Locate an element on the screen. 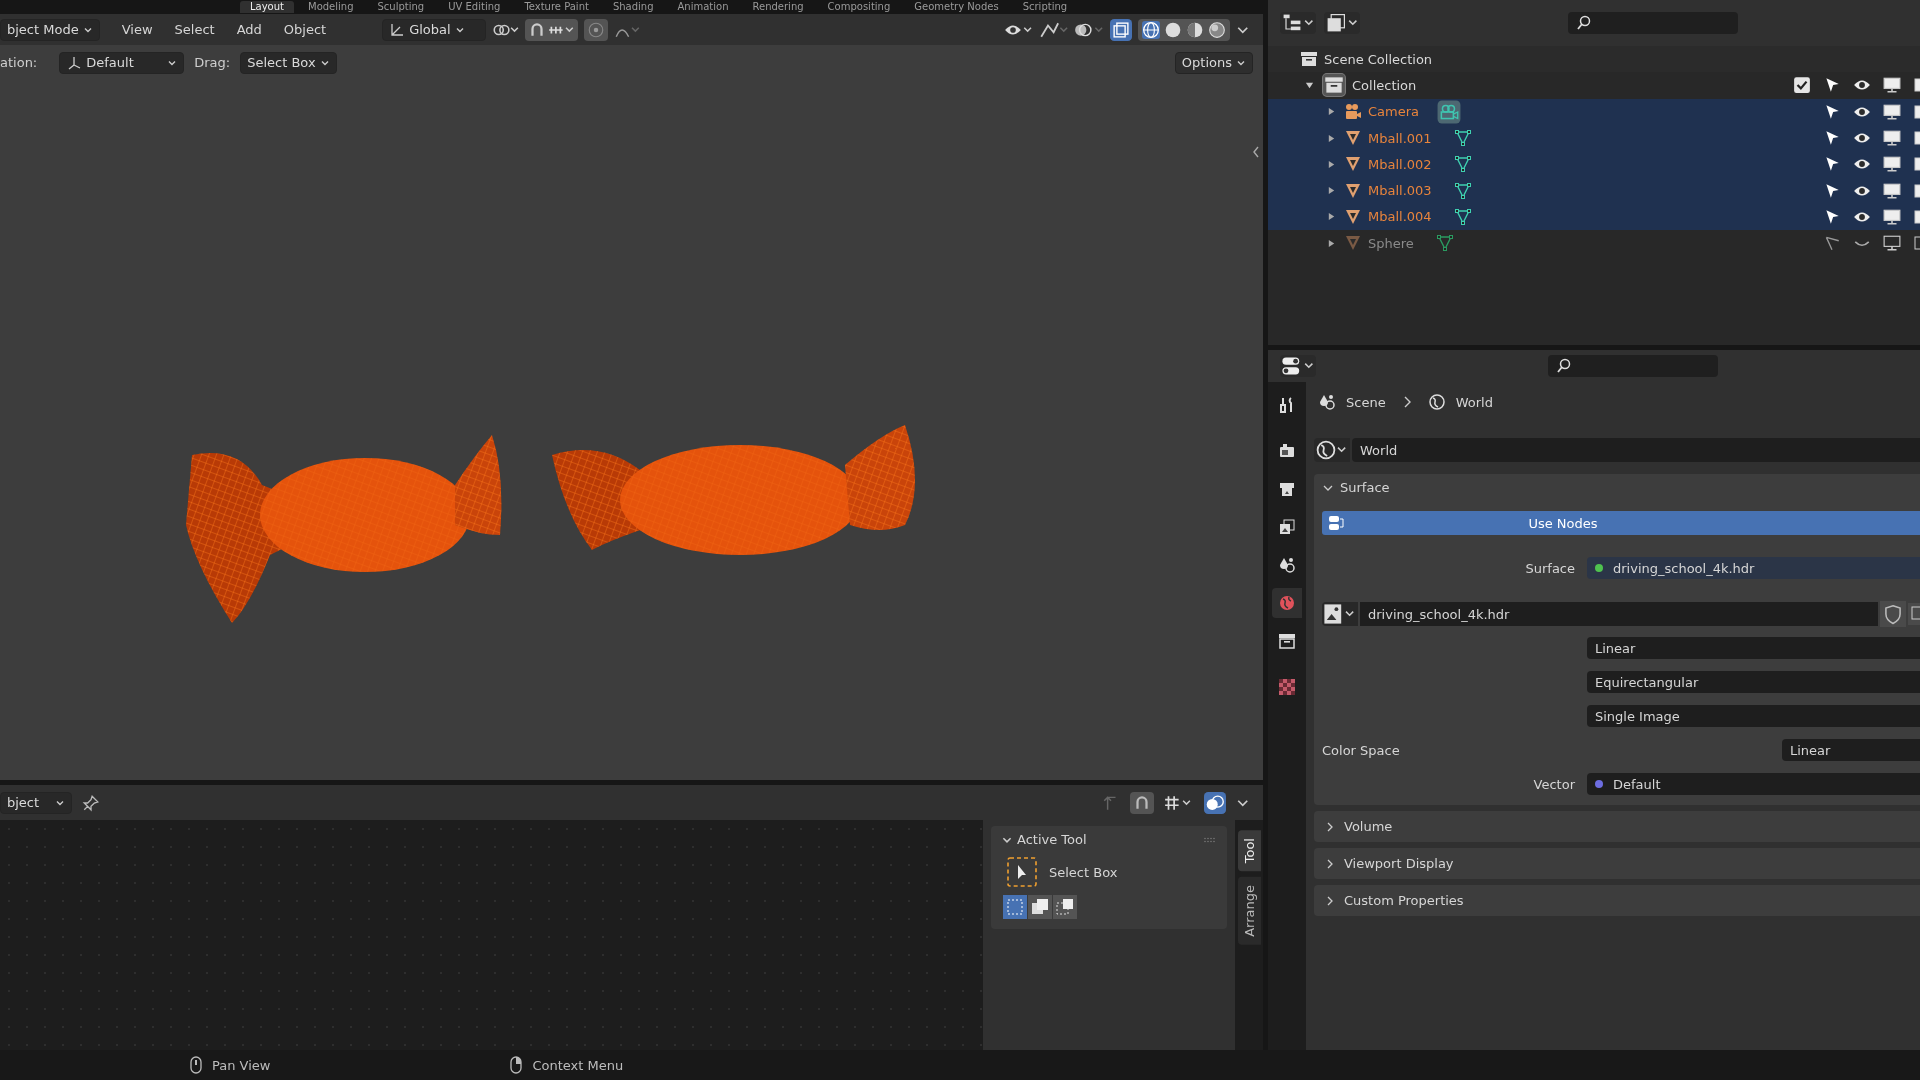 The image size is (1920, 1080). workspace-tab: Animation is located at coordinates (703, 7).